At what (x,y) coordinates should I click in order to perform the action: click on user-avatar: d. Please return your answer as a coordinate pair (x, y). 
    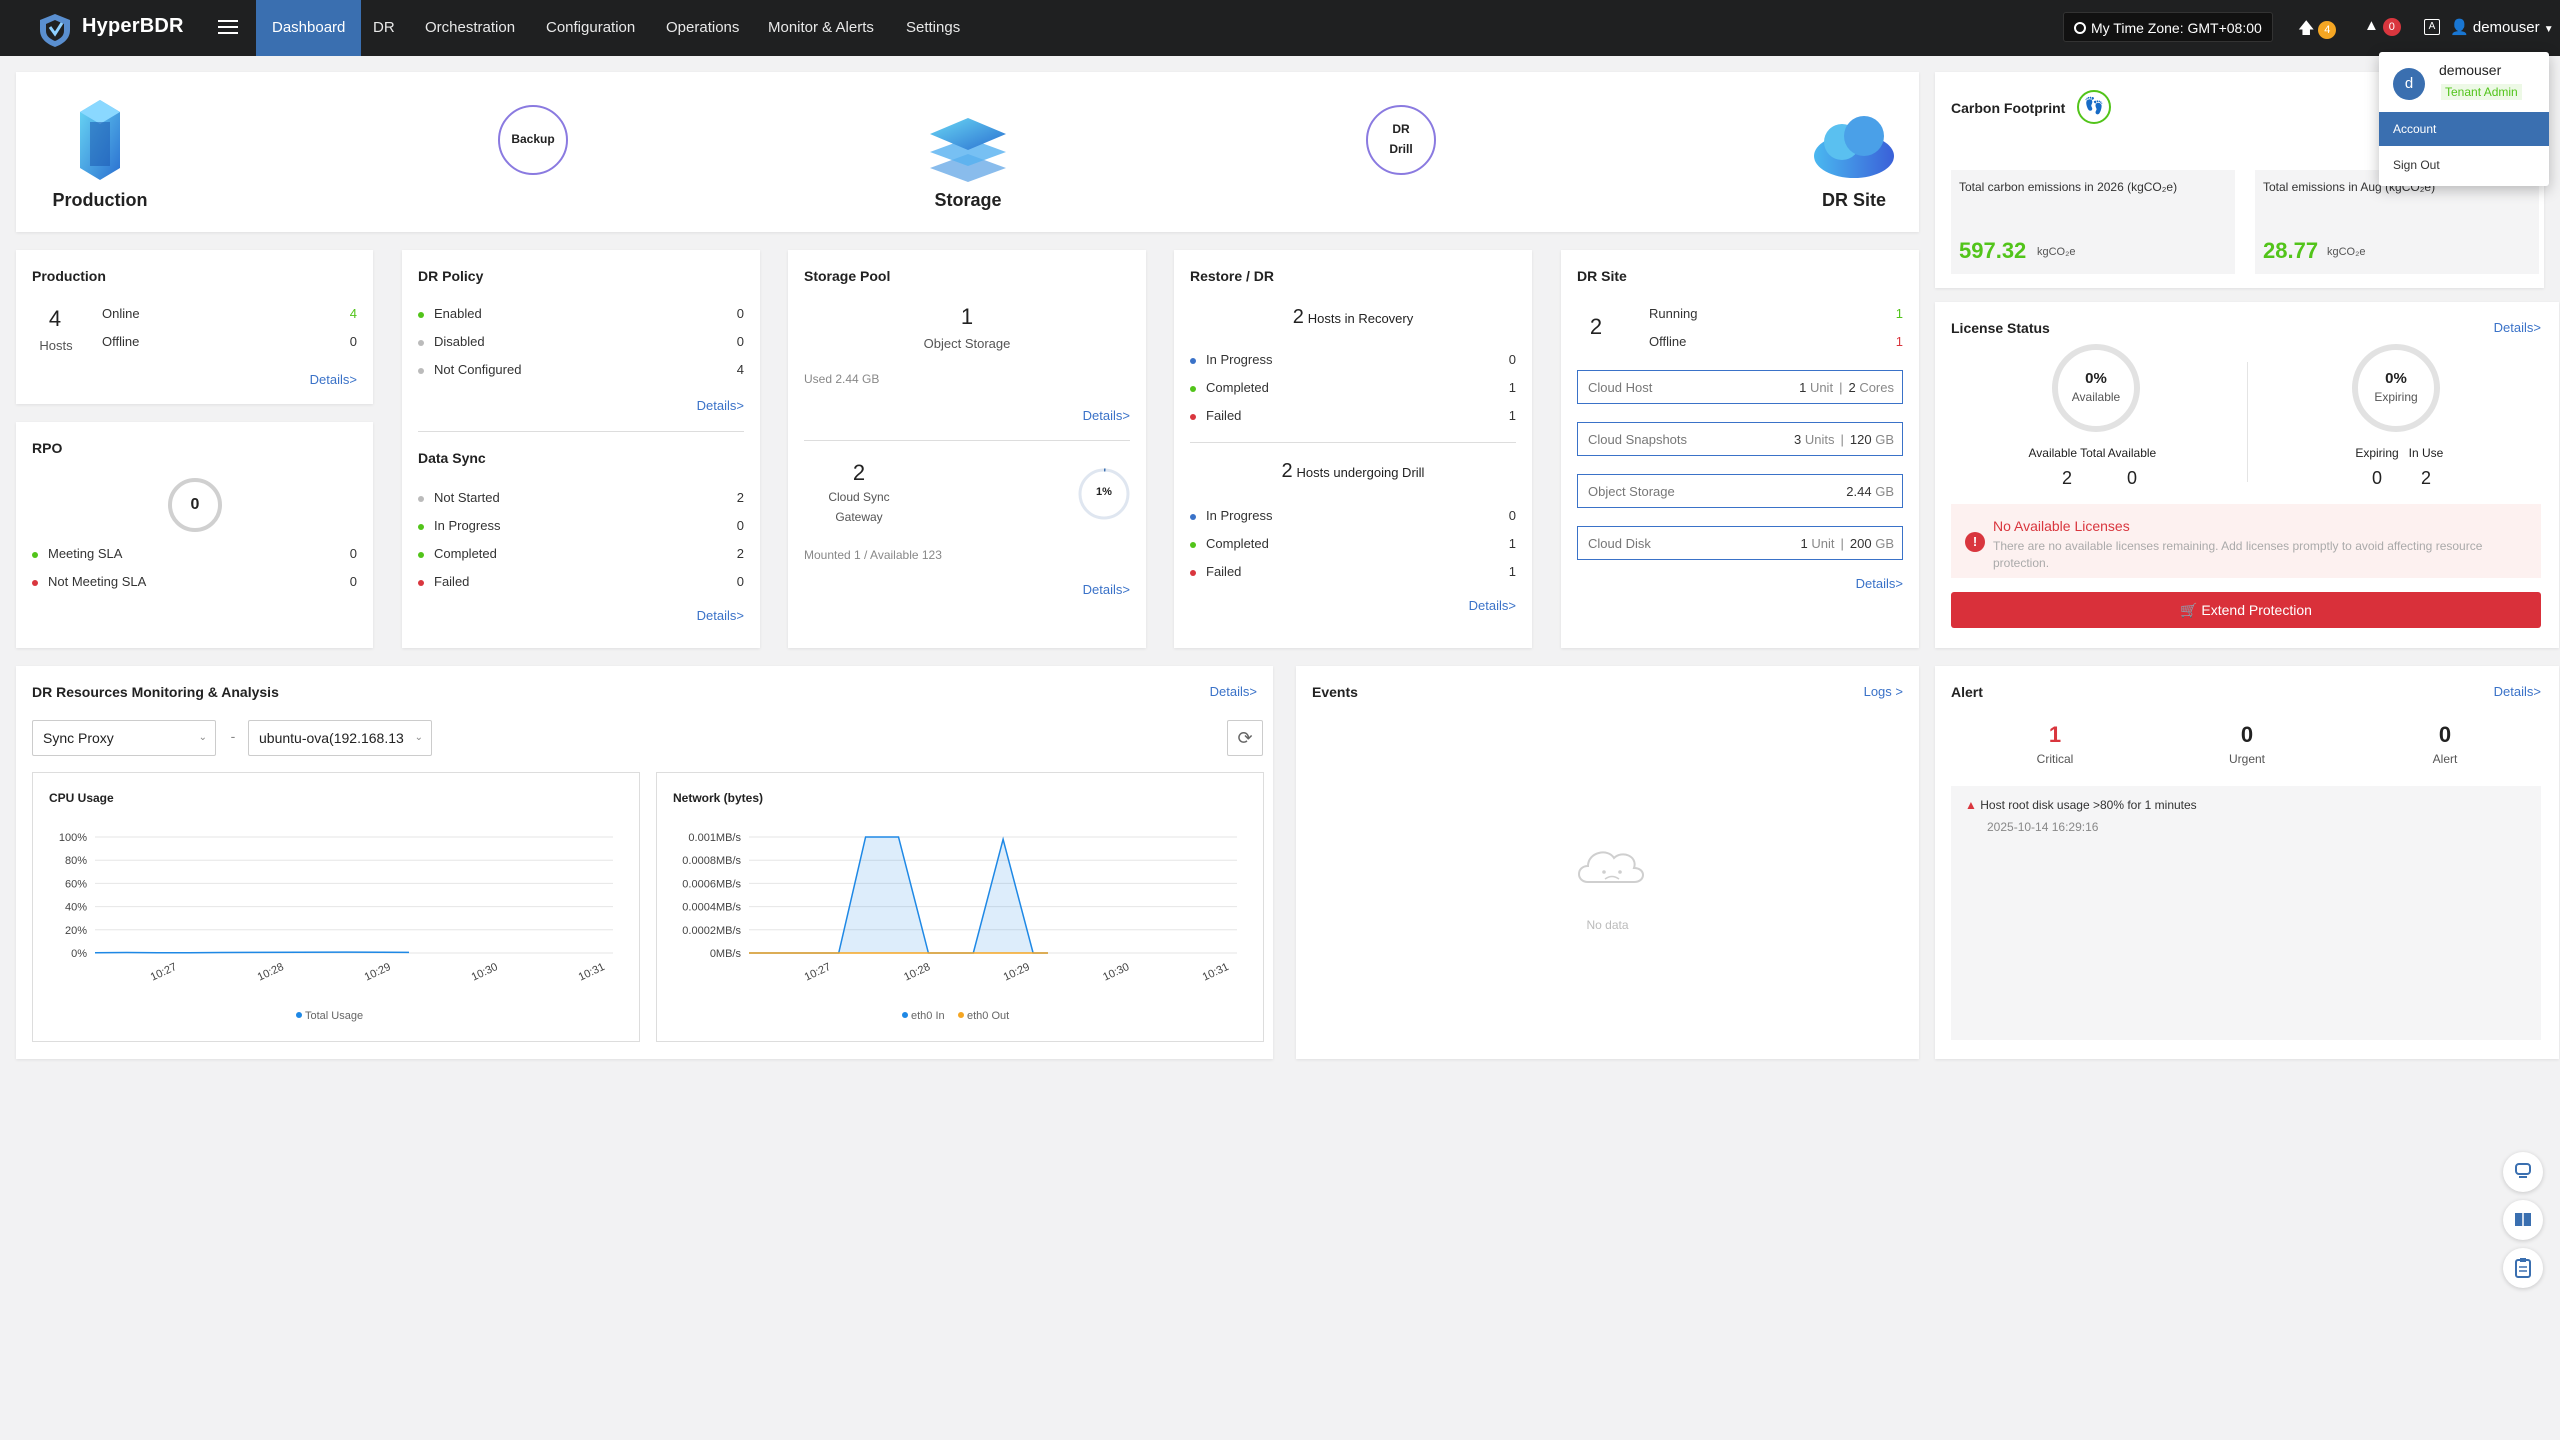
    Looking at the image, I should click on (2409, 84).